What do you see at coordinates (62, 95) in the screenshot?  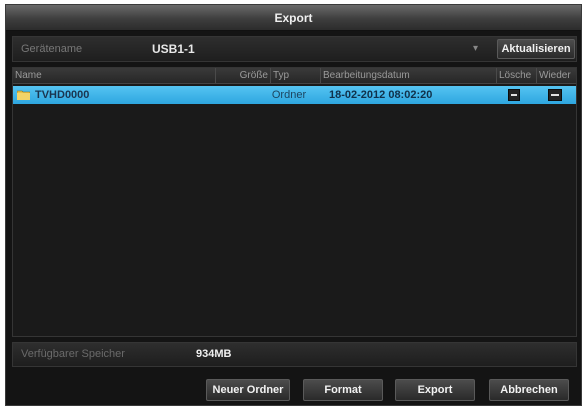 I see `row-name: TVHD0000` at bounding box center [62, 95].